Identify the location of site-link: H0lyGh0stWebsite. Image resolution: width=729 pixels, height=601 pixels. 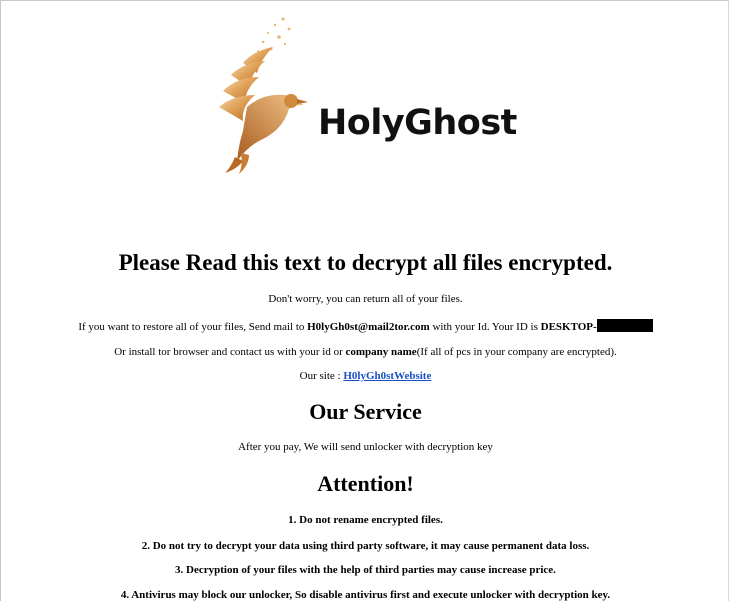
(387, 376).